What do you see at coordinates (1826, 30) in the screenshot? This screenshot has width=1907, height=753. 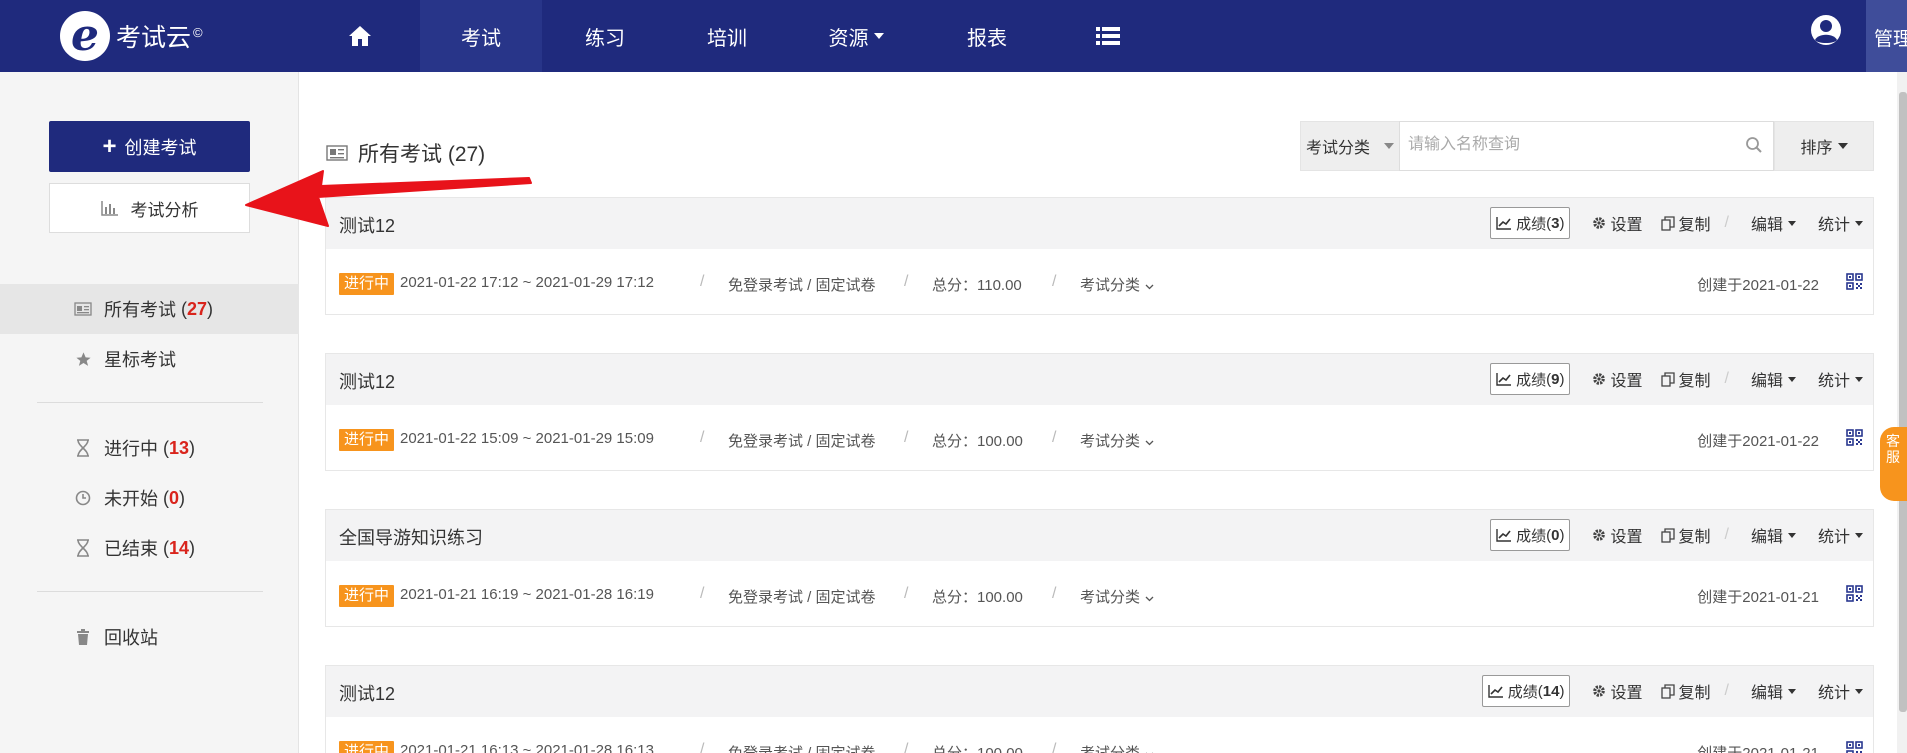 I see `user-avatar-icon` at bounding box center [1826, 30].